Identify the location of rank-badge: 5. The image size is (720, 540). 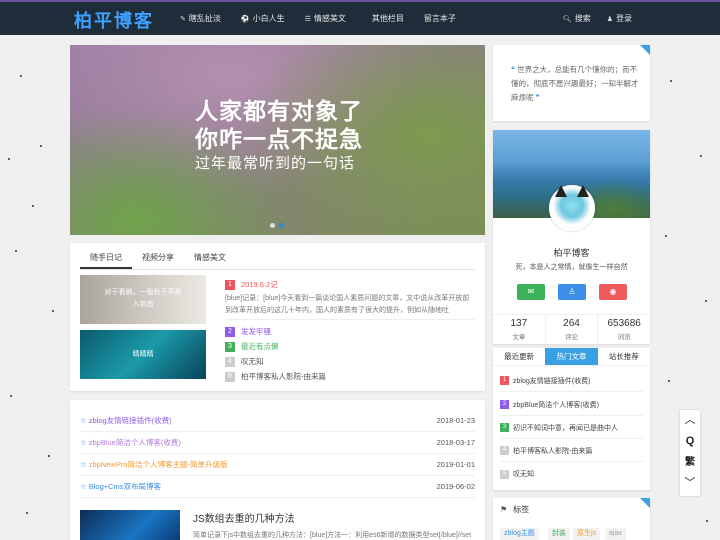
(230, 376).